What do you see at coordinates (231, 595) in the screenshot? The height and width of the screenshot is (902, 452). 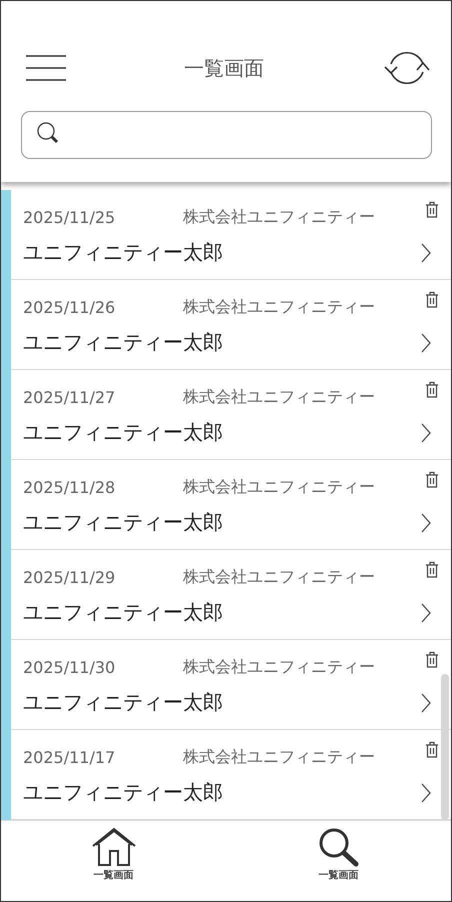 I see `record-item: 2025/11/29 株式会社ユニフィニティー ユニフィニティー太郎` at bounding box center [231, 595].